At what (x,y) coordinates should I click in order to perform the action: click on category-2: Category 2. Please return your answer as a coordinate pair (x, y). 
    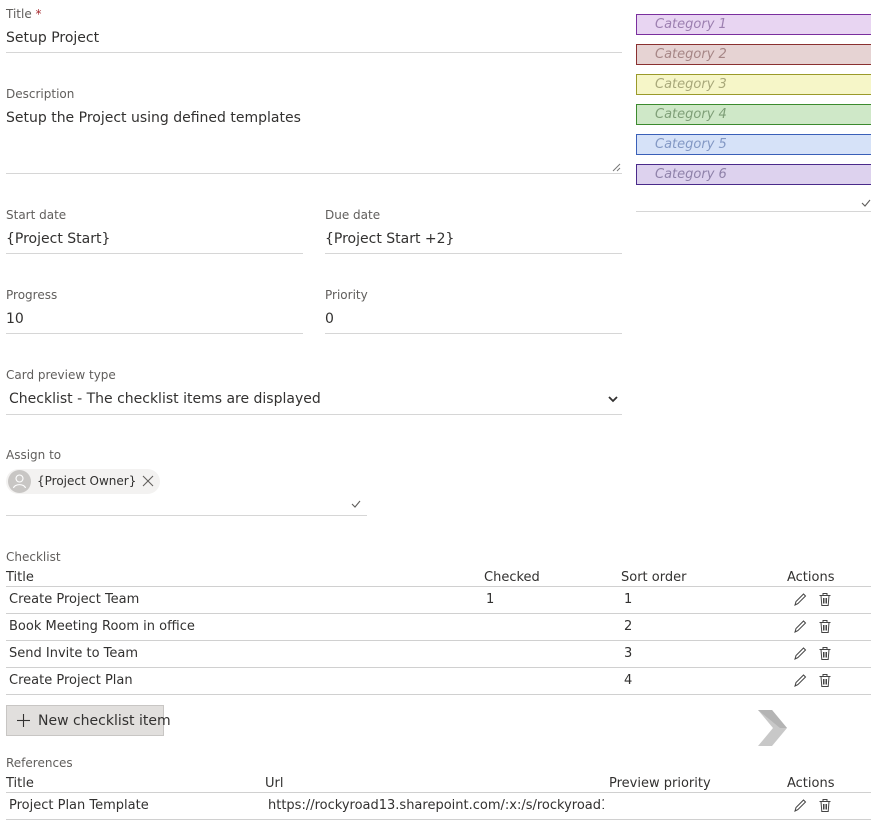
    Looking at the image, I should click on (753, 54).